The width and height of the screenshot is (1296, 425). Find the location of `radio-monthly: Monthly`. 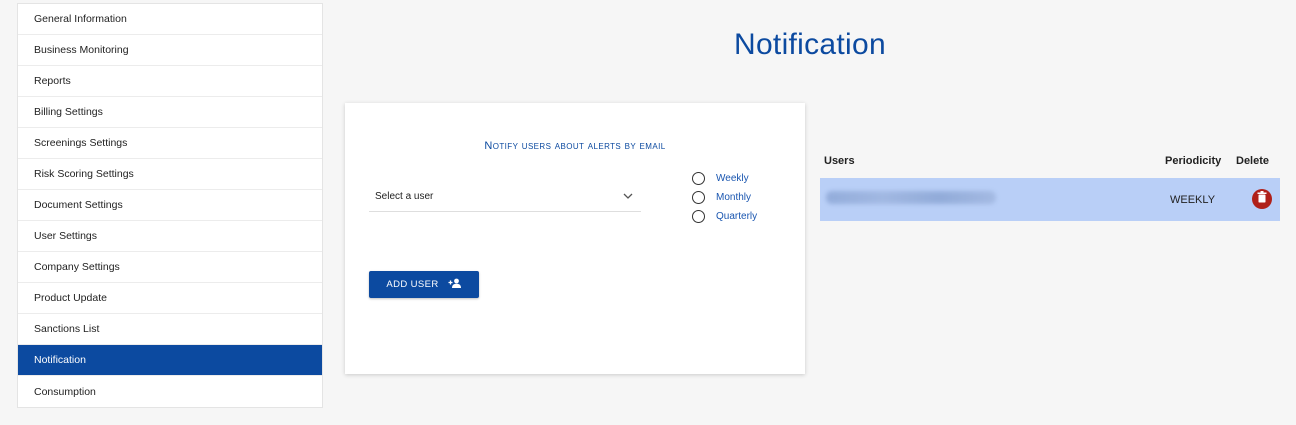

radio-monthly: Monthly is located at coordinates (724, 197).